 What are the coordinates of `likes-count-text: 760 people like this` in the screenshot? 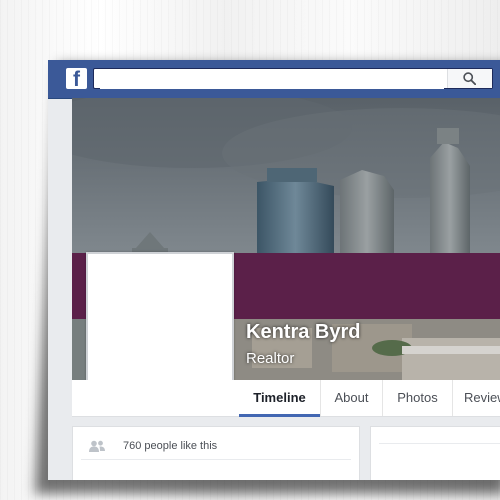 It's located at (170, 446).